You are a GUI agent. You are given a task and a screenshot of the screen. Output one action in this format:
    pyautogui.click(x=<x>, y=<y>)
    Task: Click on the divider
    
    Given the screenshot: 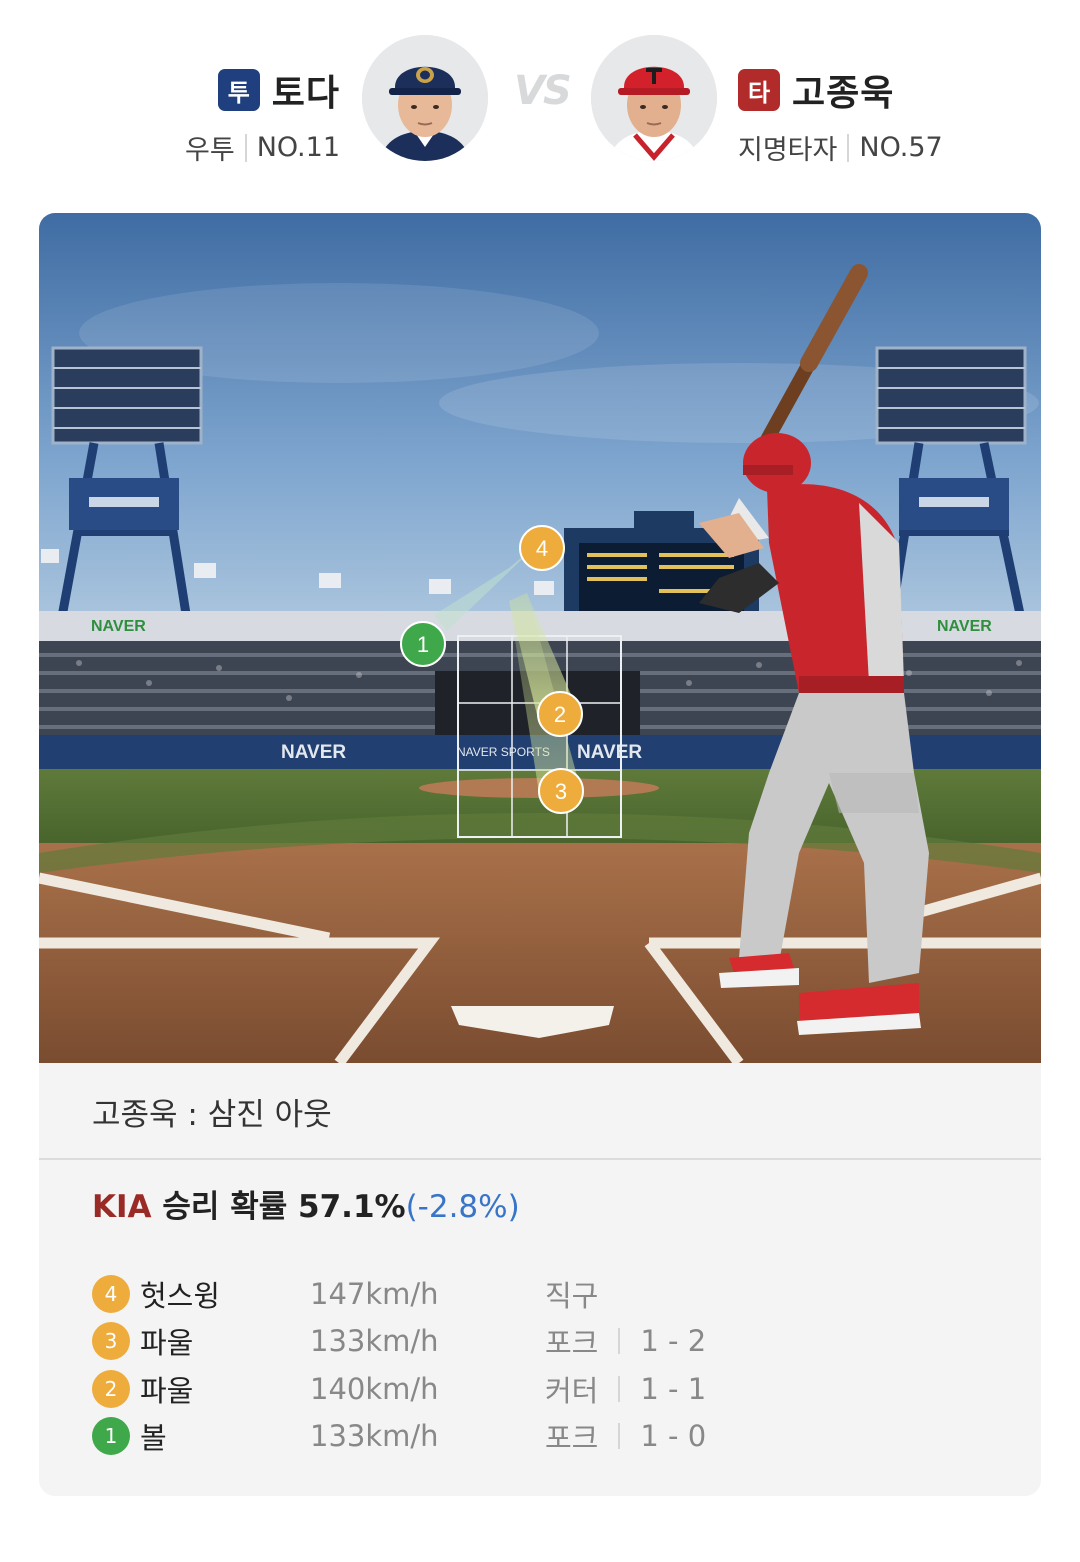 What is the action you would take?
    pyautogui.click(x=540, y=1159)
    